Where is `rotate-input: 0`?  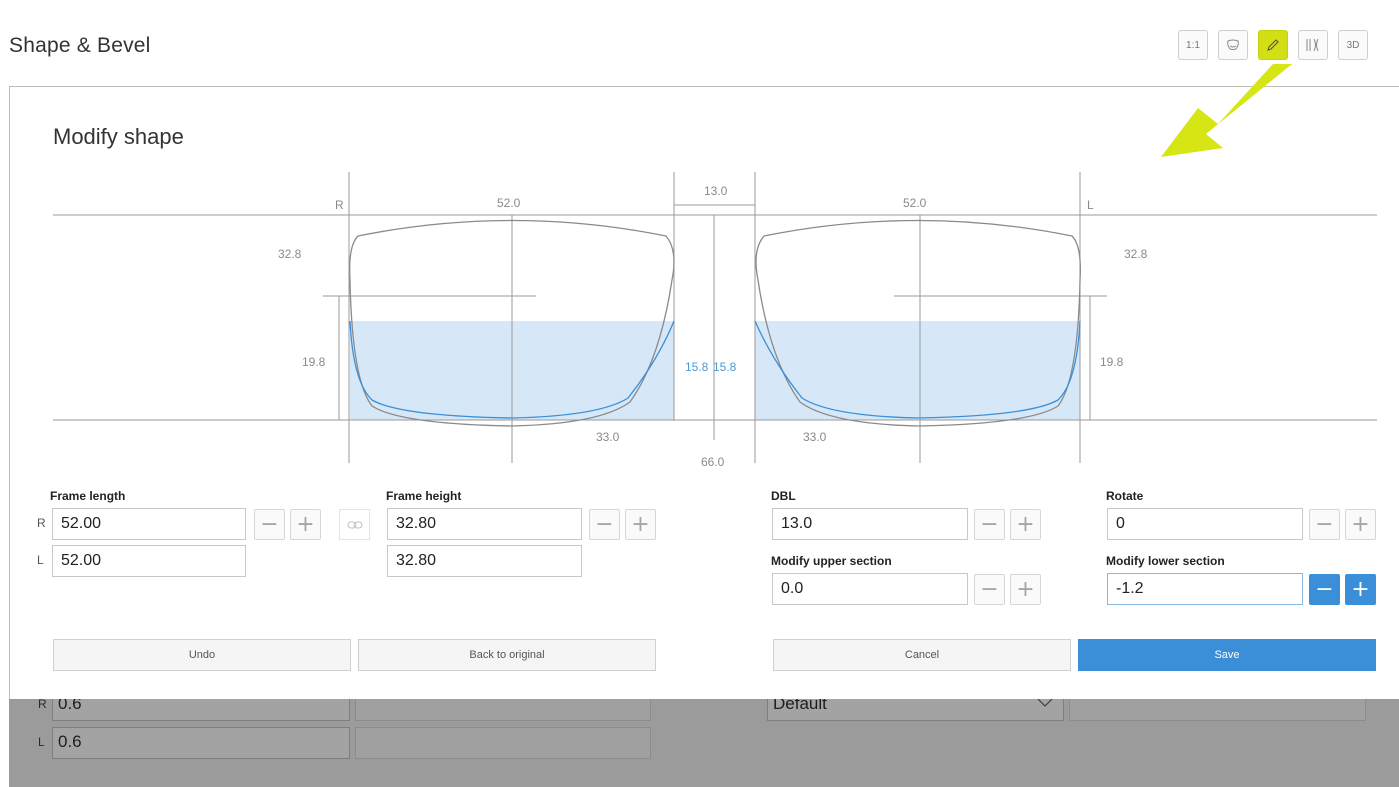 rotate-input: 0 is located at coordinates (1205, 524).